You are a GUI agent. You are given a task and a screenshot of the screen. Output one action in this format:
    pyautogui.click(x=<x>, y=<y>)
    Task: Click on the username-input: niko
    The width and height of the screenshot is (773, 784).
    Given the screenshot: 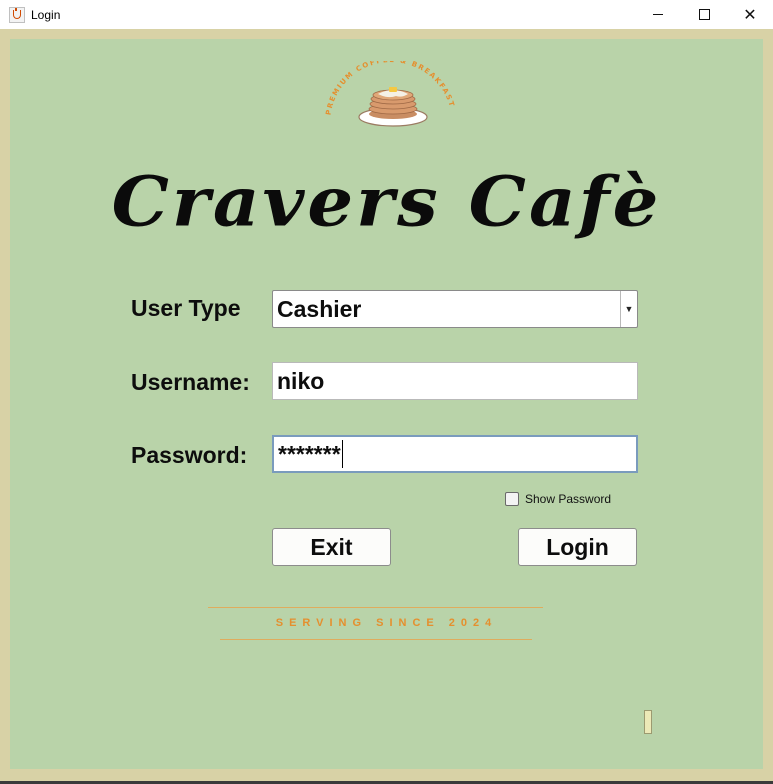 What is the action you would take?
    pyautogui.click(x=455, y=381)
    